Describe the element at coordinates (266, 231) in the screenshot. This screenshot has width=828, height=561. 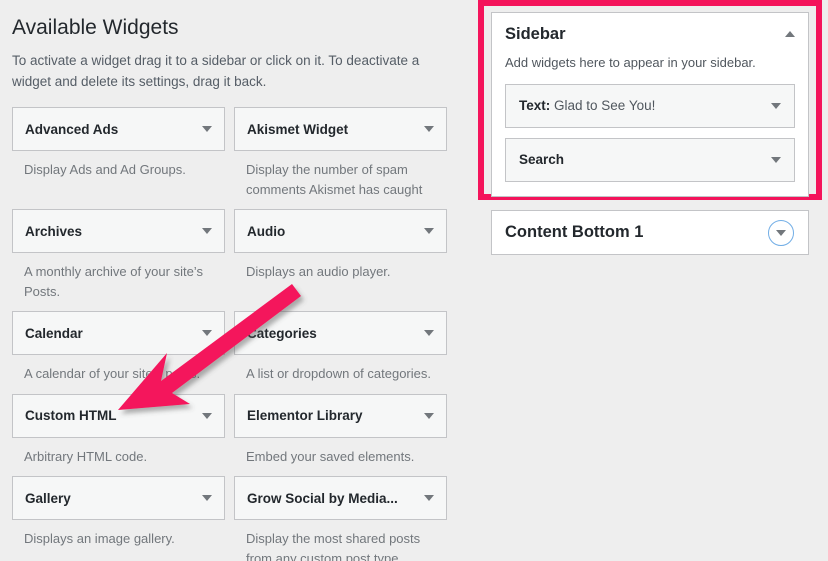
I see `widget-title: Audio` at that location.